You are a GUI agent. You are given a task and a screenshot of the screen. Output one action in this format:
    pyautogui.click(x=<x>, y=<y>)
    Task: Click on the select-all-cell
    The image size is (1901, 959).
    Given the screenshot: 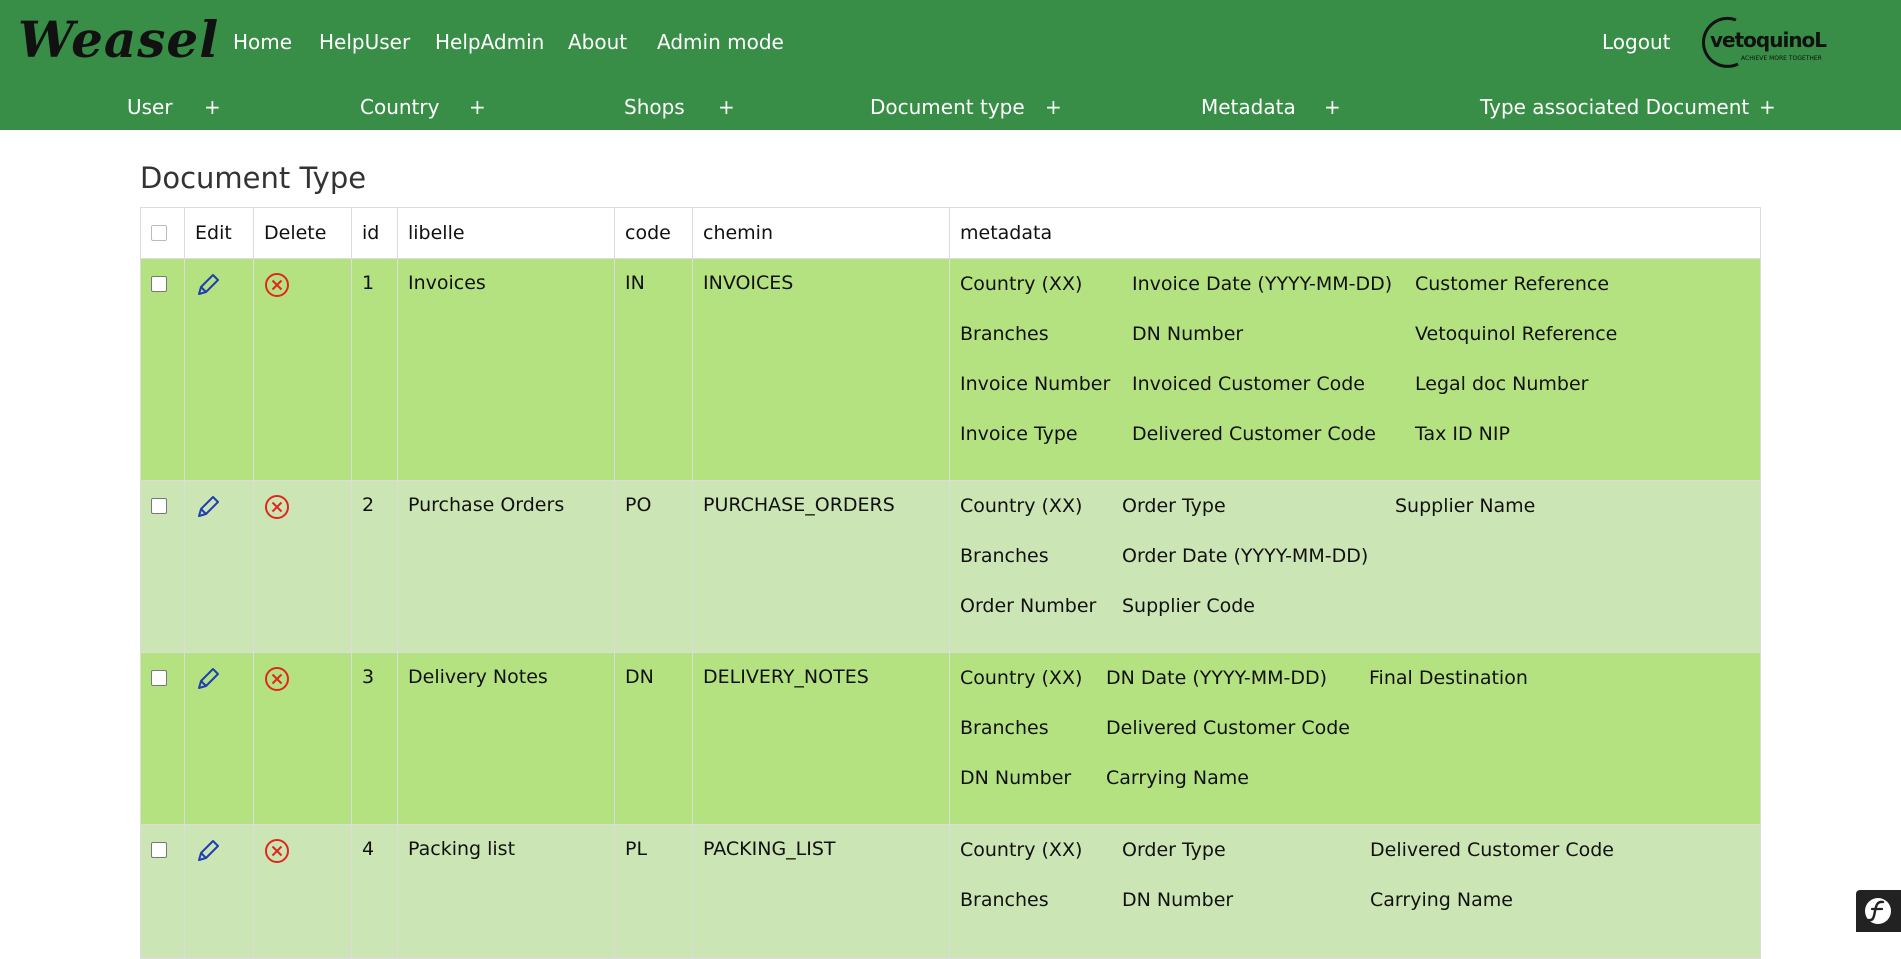 What is the action you would take?
    pyautogui.click(x=162, y=233)
    